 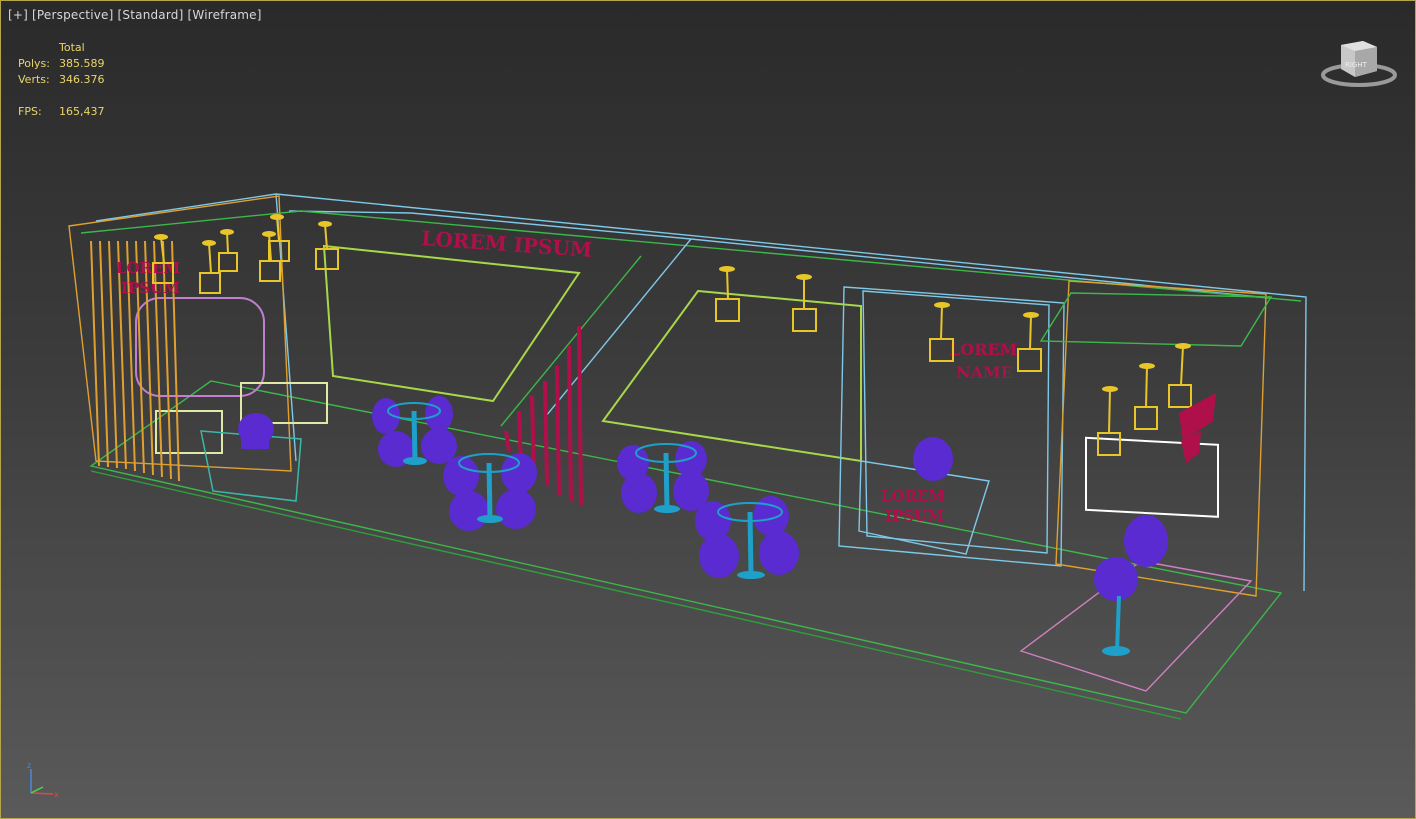 What do you see at coordinates (1156, 319) in the screenshot?
I see `ceiling-box` at bounding box center [1156, 319].